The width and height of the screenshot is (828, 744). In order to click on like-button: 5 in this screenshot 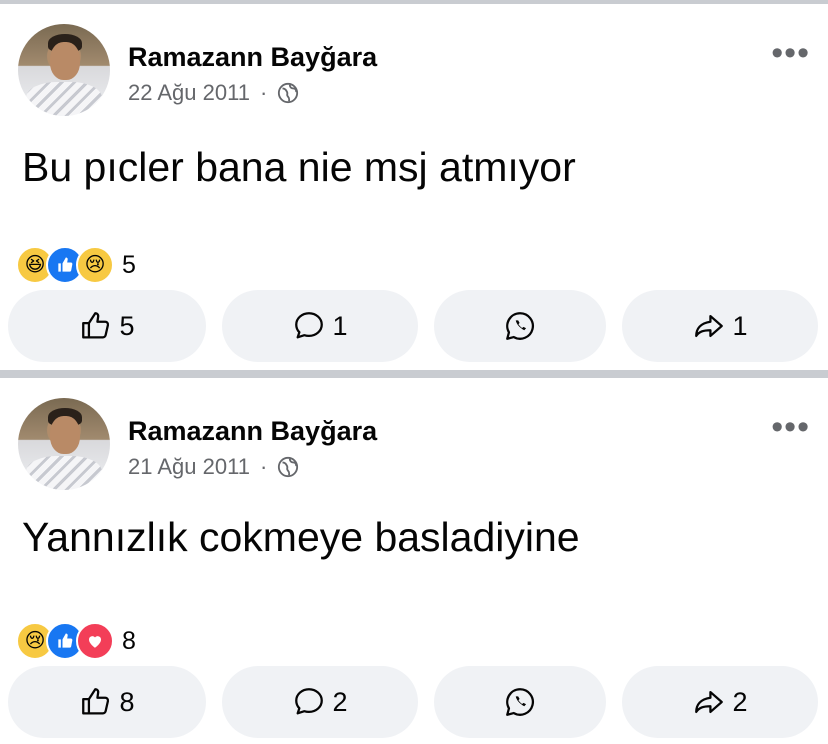, I will do `click(107, 326)`.